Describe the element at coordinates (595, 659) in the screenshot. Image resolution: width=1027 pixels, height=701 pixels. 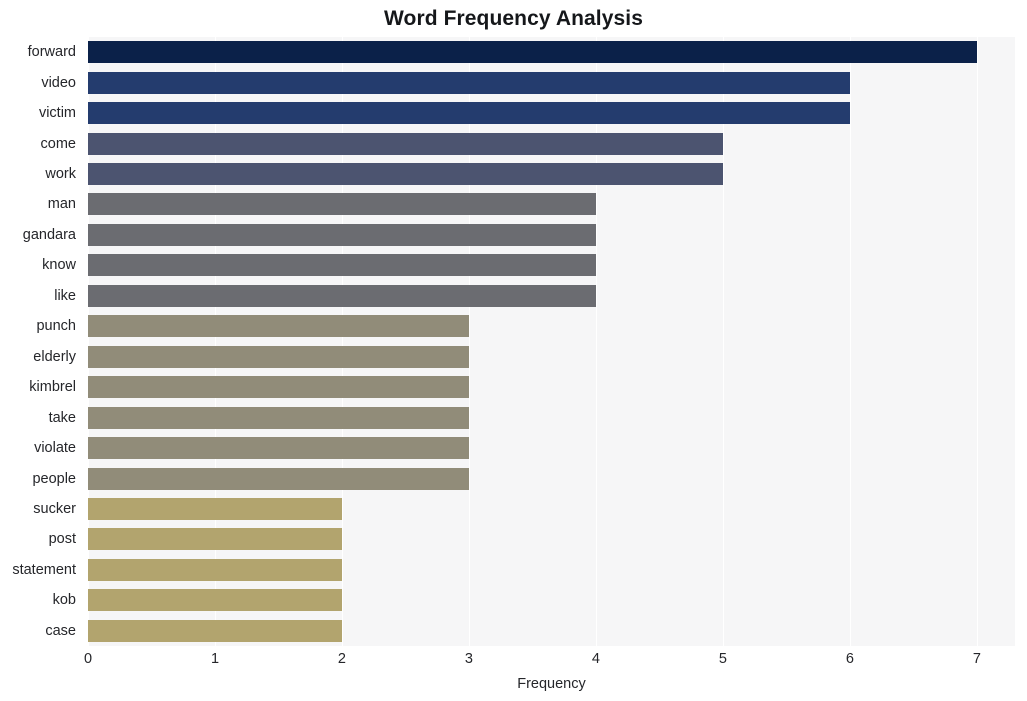
I see `x-tick-label-4: 4` at that location.